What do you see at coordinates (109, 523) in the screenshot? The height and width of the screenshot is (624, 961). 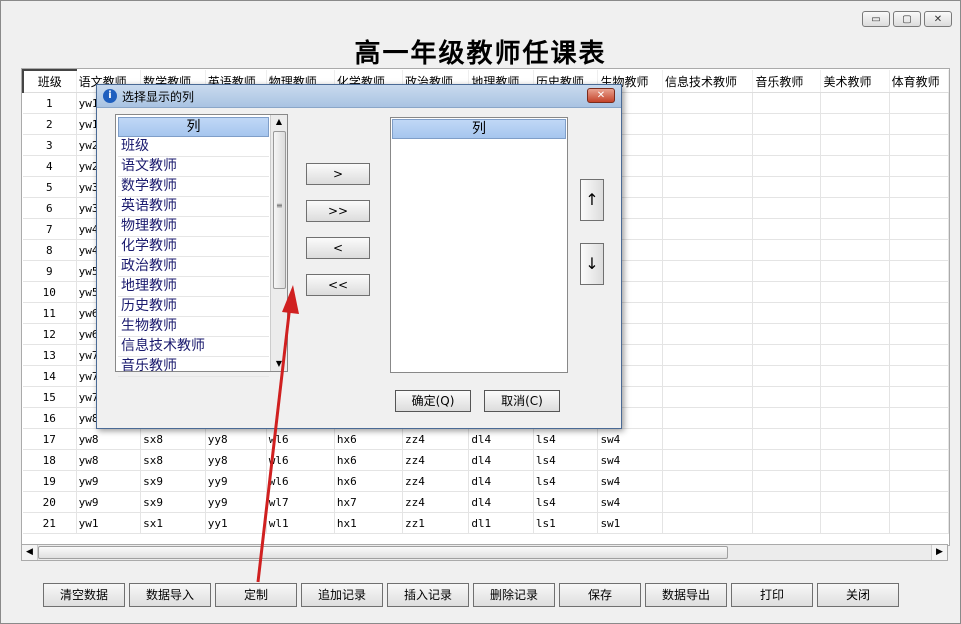 I see `table-cell: yw1` at bounding box center [109, 523].